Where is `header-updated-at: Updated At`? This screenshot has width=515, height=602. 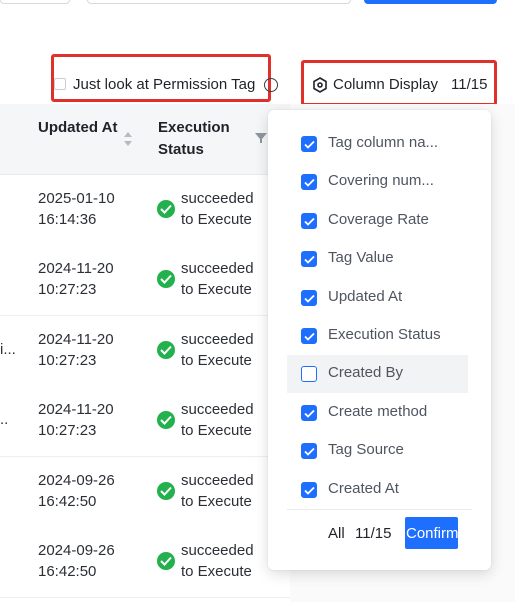
header-updated-at: Updated At is located at coordinates (78, 128).